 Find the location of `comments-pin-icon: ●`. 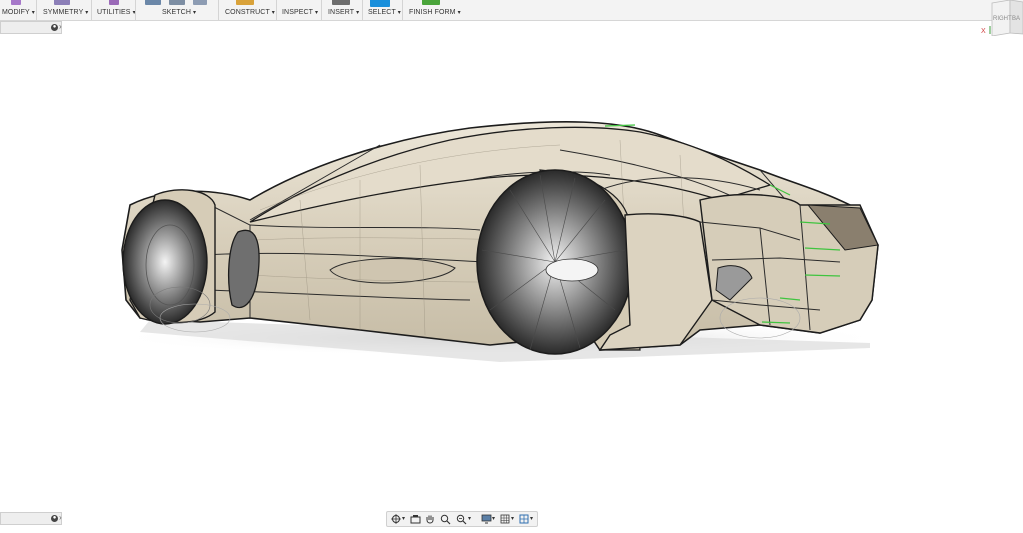

comments-pin-icon: ● is located at coordinates (54, 518).